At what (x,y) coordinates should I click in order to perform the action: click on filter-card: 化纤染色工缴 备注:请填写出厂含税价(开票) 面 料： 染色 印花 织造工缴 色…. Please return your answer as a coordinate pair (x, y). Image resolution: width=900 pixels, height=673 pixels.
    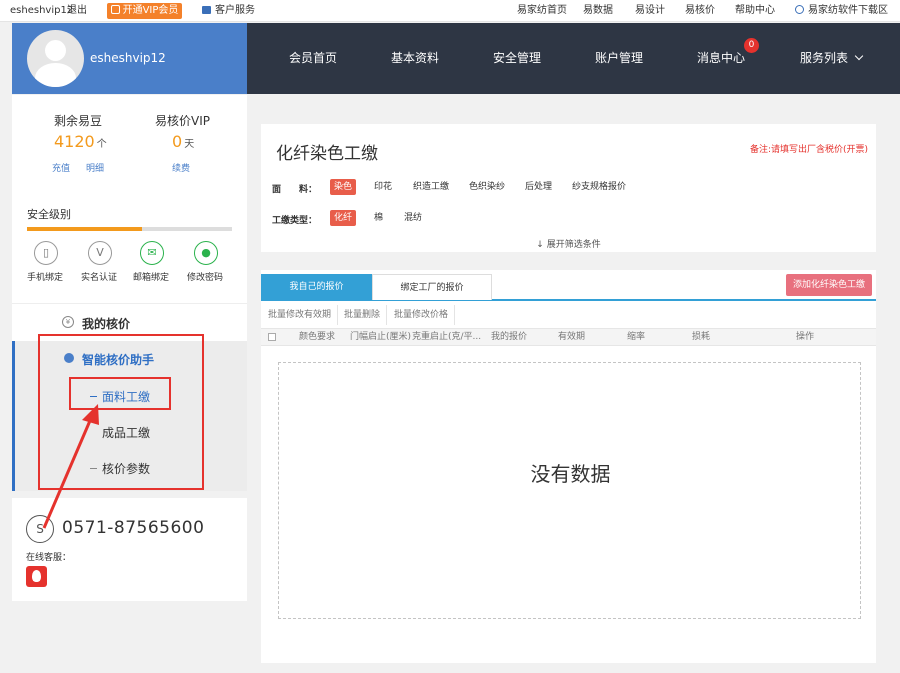
    Looking at the image, I should click on (568, 188).